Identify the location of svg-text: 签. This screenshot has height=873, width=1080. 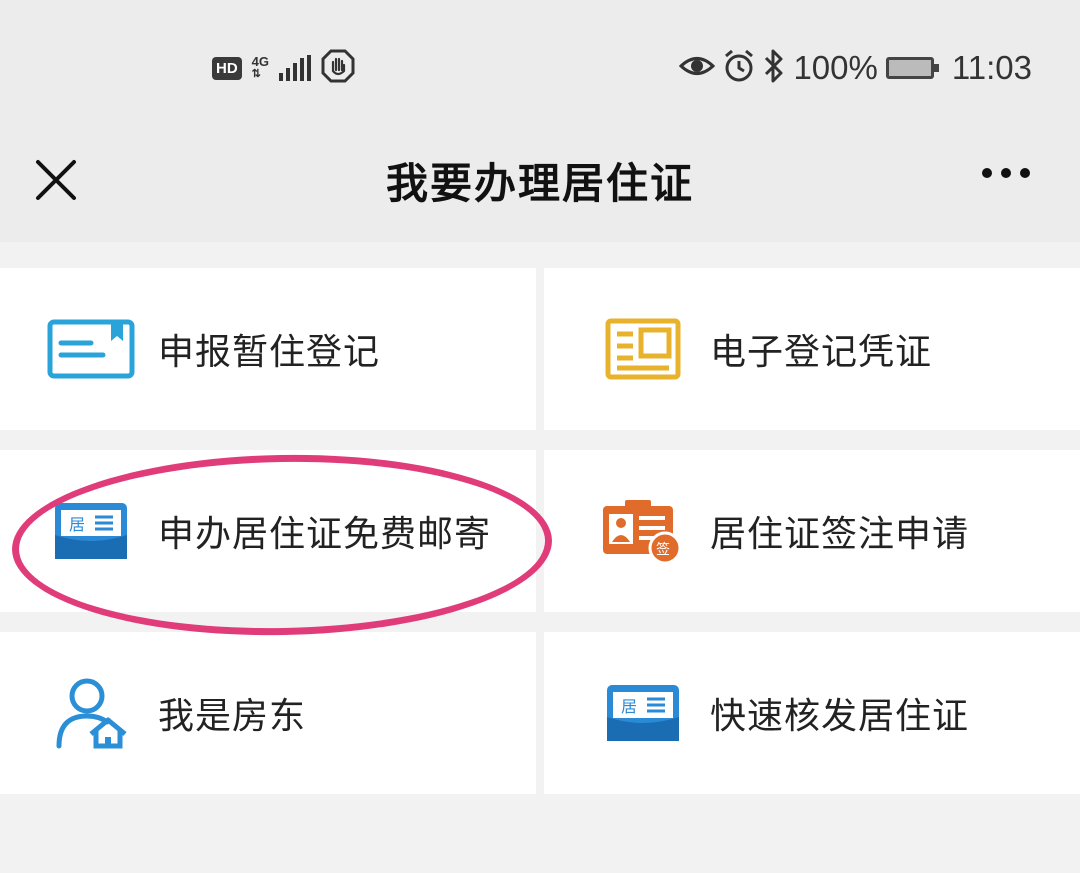
(663, 549).